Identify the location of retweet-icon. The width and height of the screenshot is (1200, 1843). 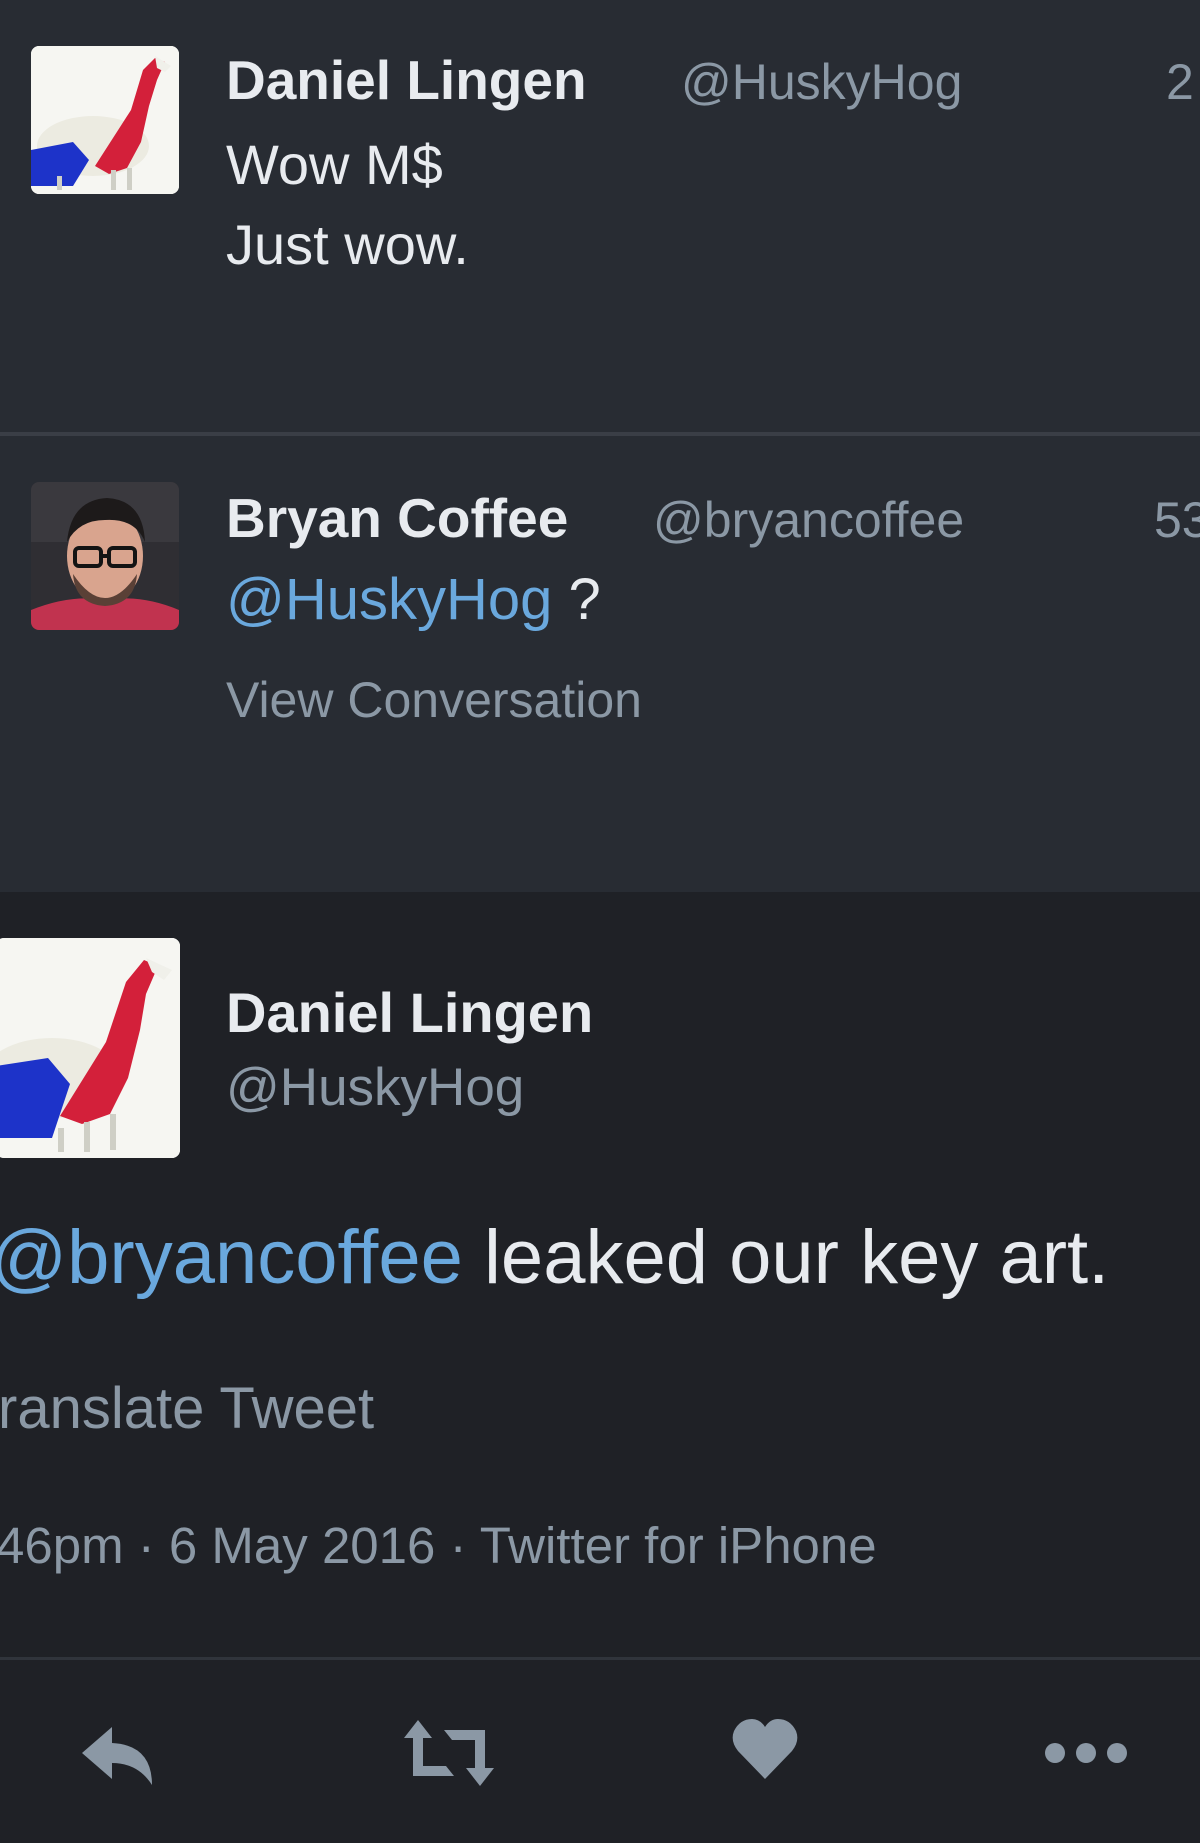
(449, 1753).